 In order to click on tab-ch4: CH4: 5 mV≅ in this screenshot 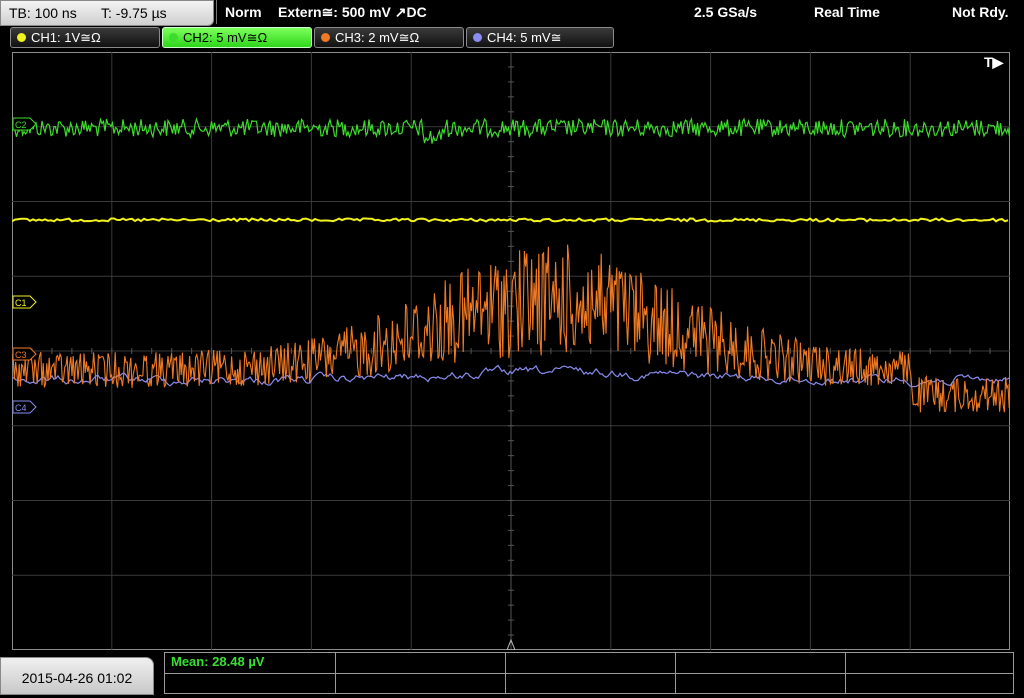, I will do `click(540, 37)`.